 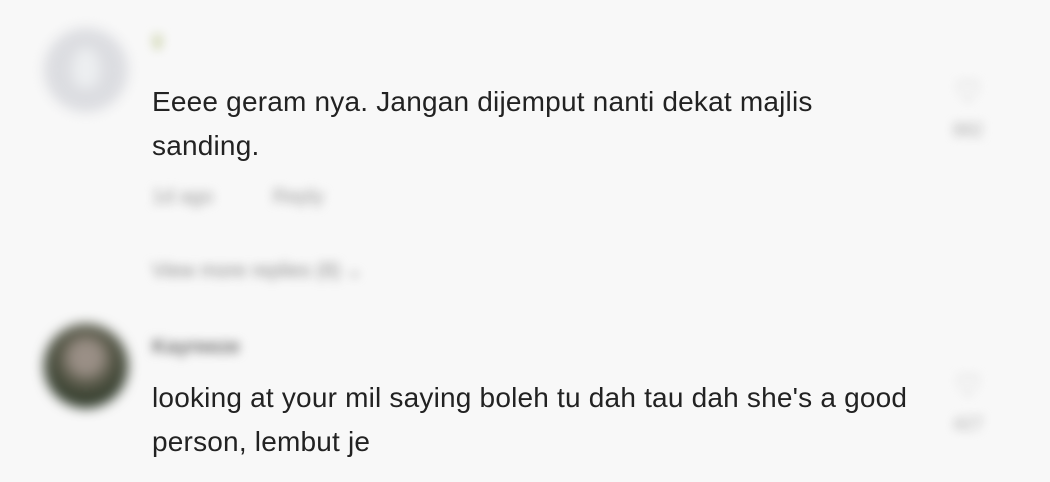 I want to click on view-replies-button: View more replies (8) ⌄, so click(x=257, y=270).